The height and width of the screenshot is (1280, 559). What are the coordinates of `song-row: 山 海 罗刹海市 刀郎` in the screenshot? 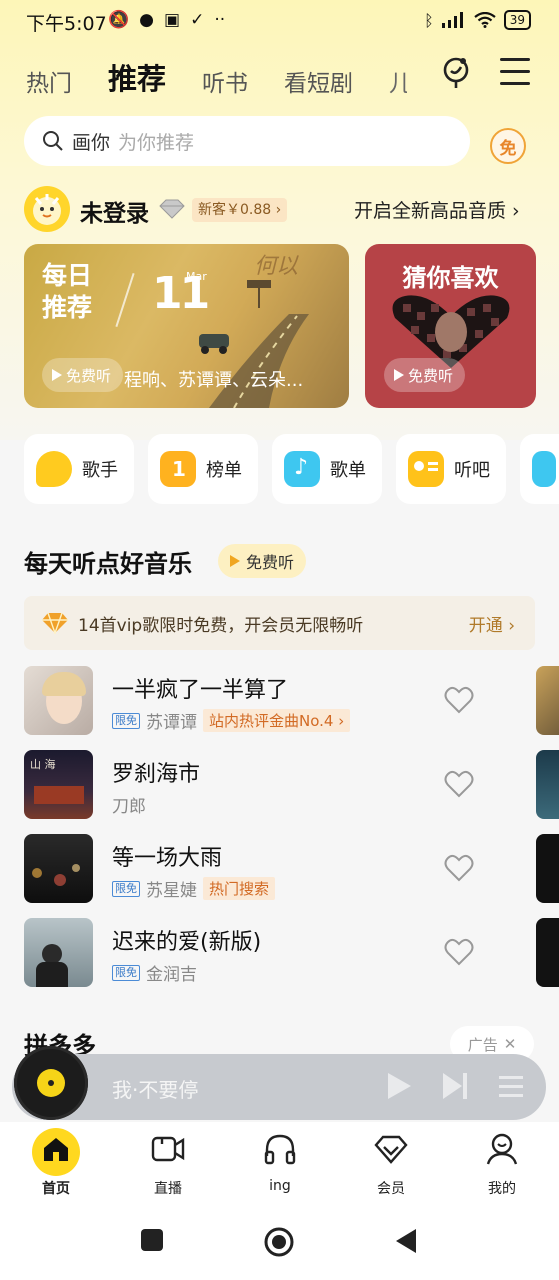 It's located at (291, 785).